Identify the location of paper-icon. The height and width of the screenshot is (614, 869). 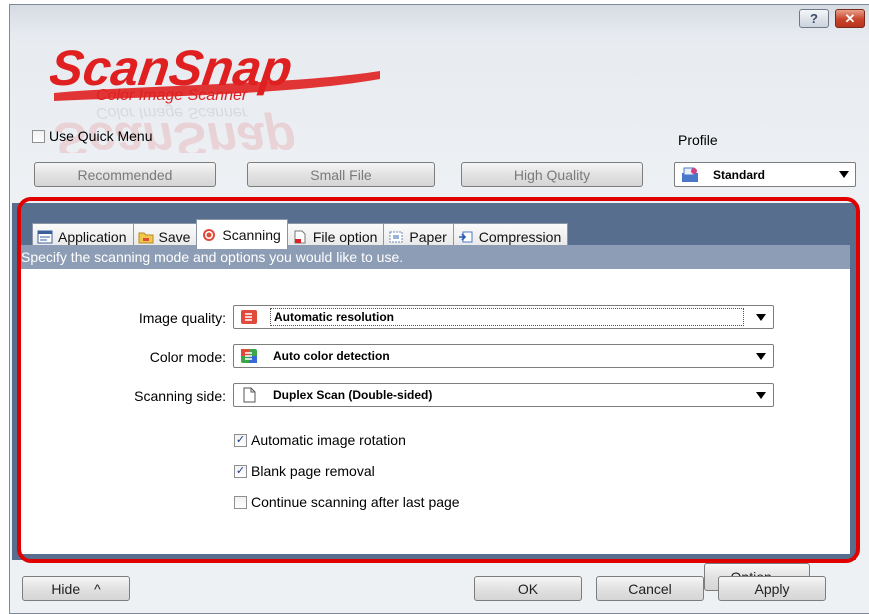
(396, 236).